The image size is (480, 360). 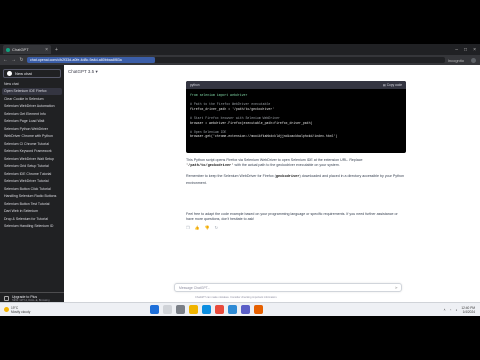 I want to click on sidebar-conversation-item: Handling Selenium Radio Buttons, so click(x=32, y=197).